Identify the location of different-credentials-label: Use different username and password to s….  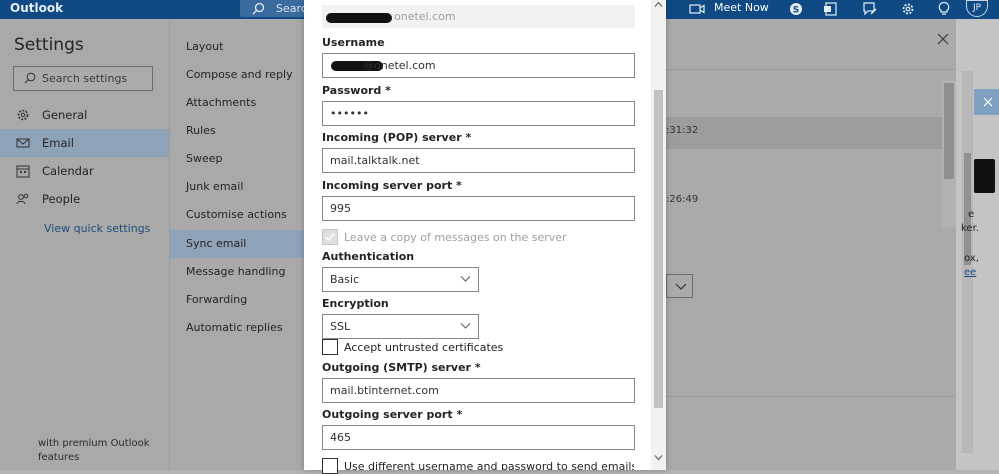
(489, 465).